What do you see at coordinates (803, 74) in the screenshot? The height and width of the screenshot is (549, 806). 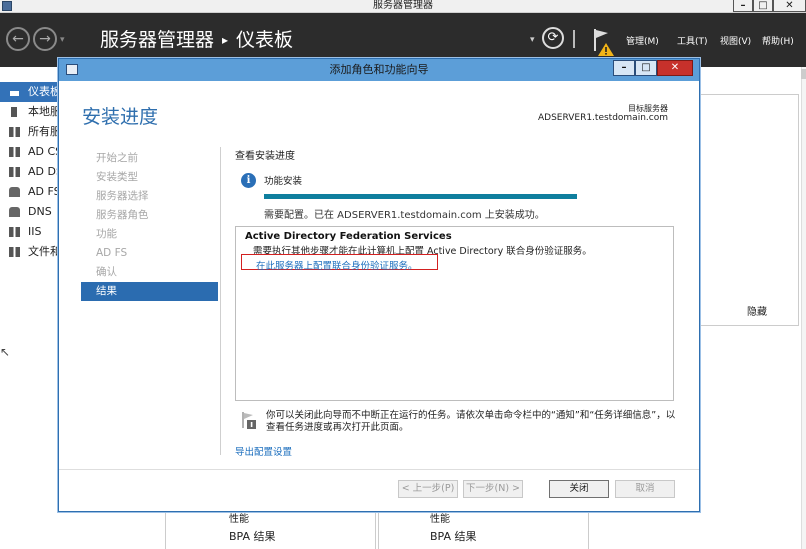 I see `scrollbar-thumb` at bounding box center [803, 74].